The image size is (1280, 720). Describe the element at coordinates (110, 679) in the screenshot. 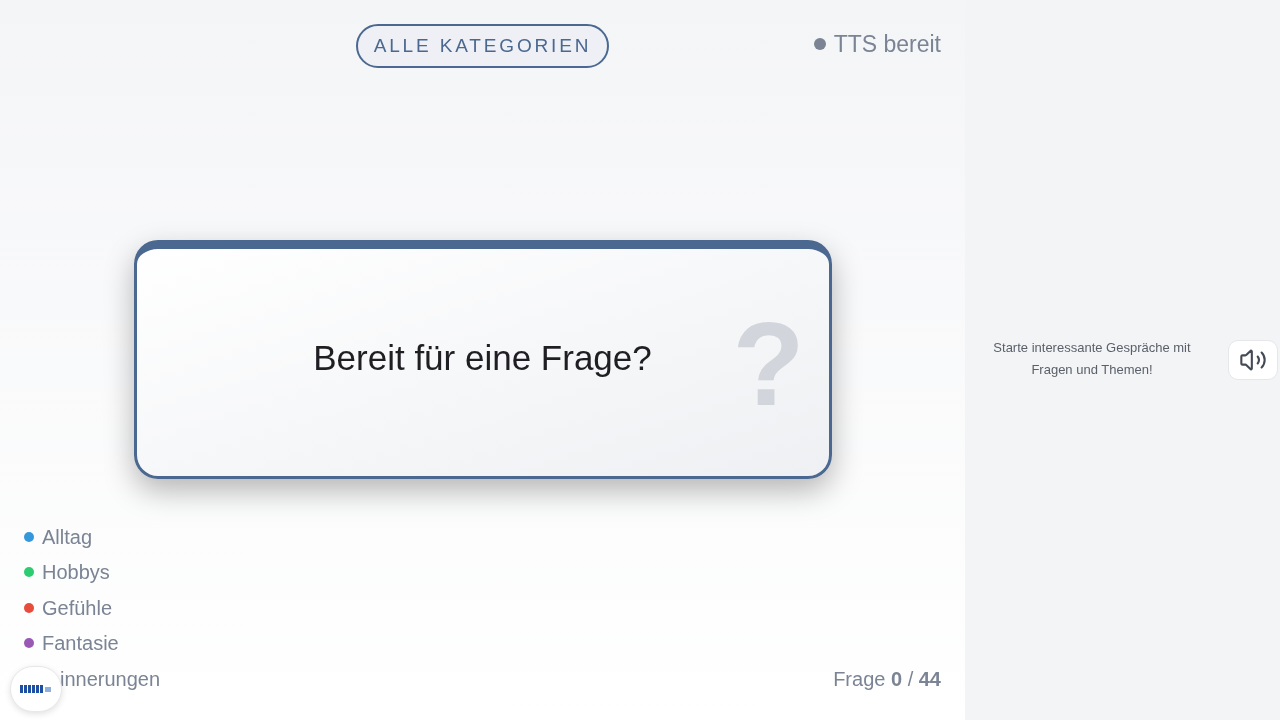

I see `category-label: innerungen` at that location.